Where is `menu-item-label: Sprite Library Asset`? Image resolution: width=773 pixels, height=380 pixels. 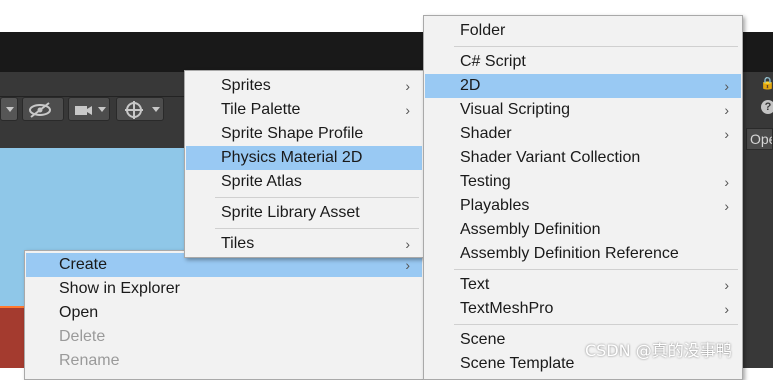
menu-item-label: Sprite Library Asset is located at coordinates (290, 212).